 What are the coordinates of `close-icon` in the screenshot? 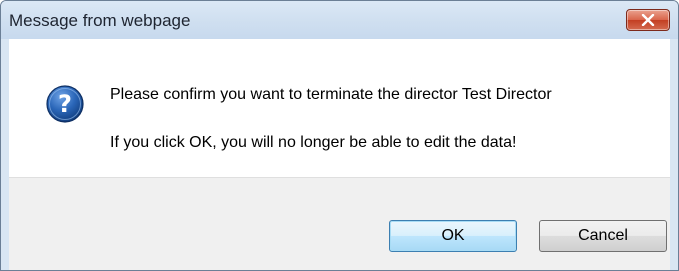 It's located at (648, 20).